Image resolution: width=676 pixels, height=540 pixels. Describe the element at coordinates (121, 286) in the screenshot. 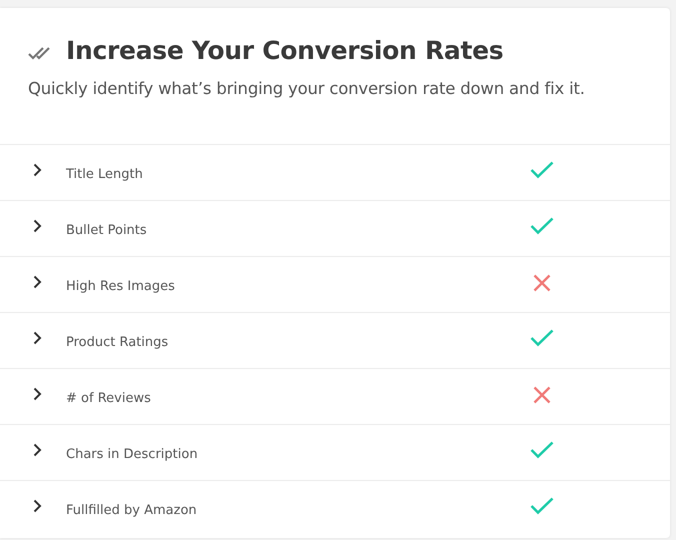

I see `check-label: High Res Images` at that location.